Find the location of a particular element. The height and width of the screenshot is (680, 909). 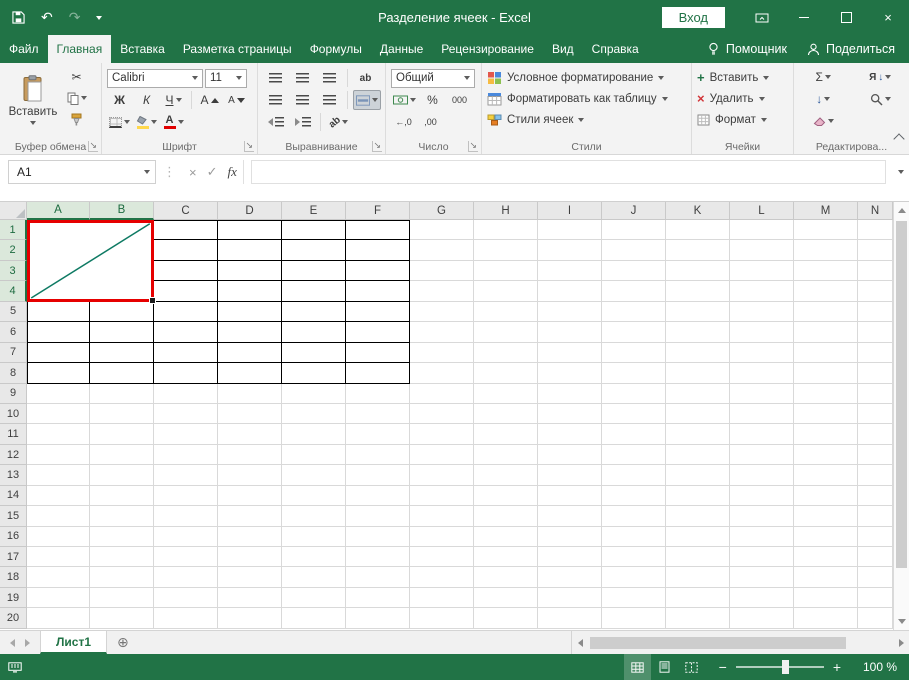

italic-button: К is located at coordinates (146, 100).